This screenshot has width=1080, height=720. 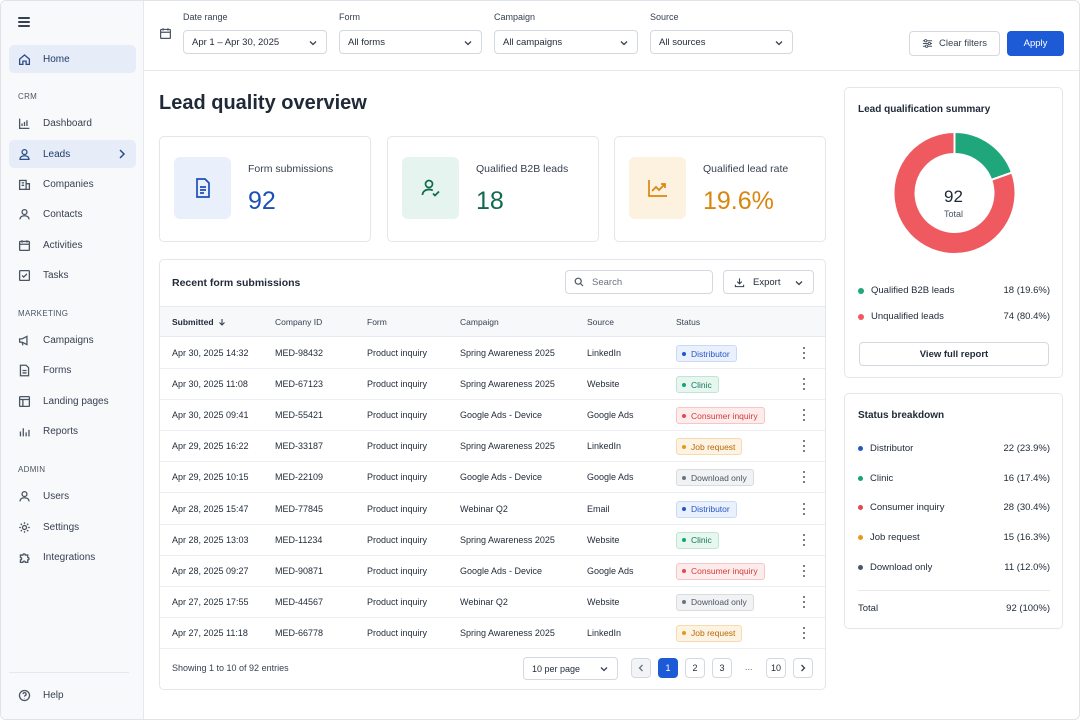 I want to click on sidebar-item-landing-pages: Landing pages, so click(x=72, y=401).